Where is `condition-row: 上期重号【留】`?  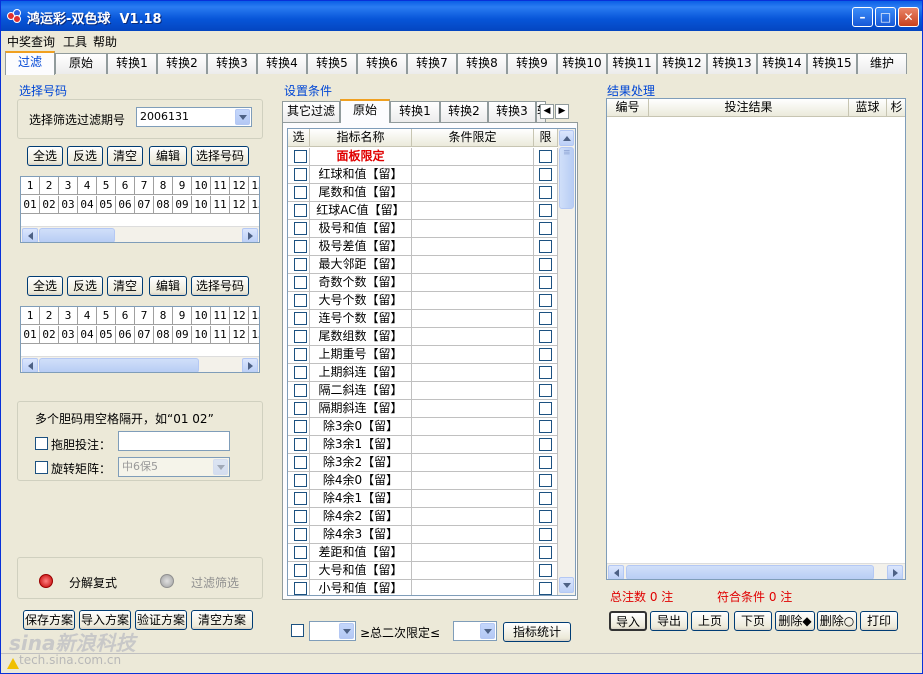 condition-row: 上期重号【留】 is located at coordinates (423, 355).